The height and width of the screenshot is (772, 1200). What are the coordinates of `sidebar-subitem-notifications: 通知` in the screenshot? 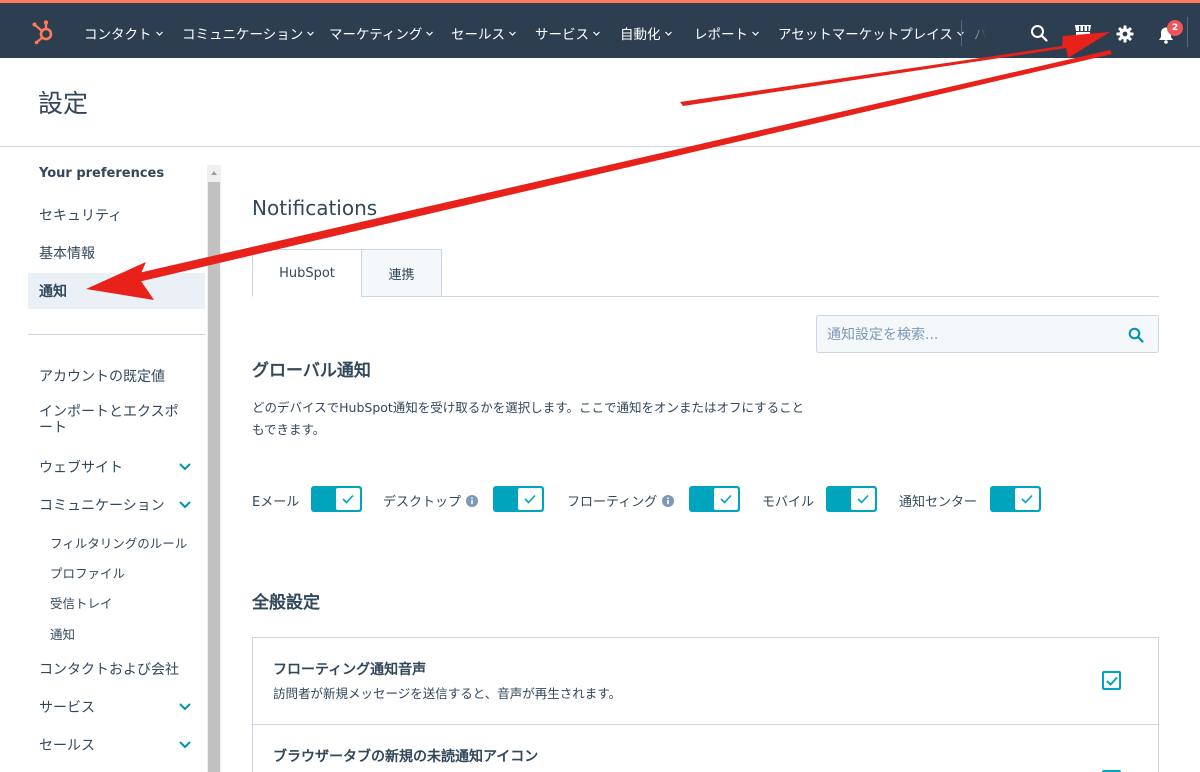 It's located at (62, 633).